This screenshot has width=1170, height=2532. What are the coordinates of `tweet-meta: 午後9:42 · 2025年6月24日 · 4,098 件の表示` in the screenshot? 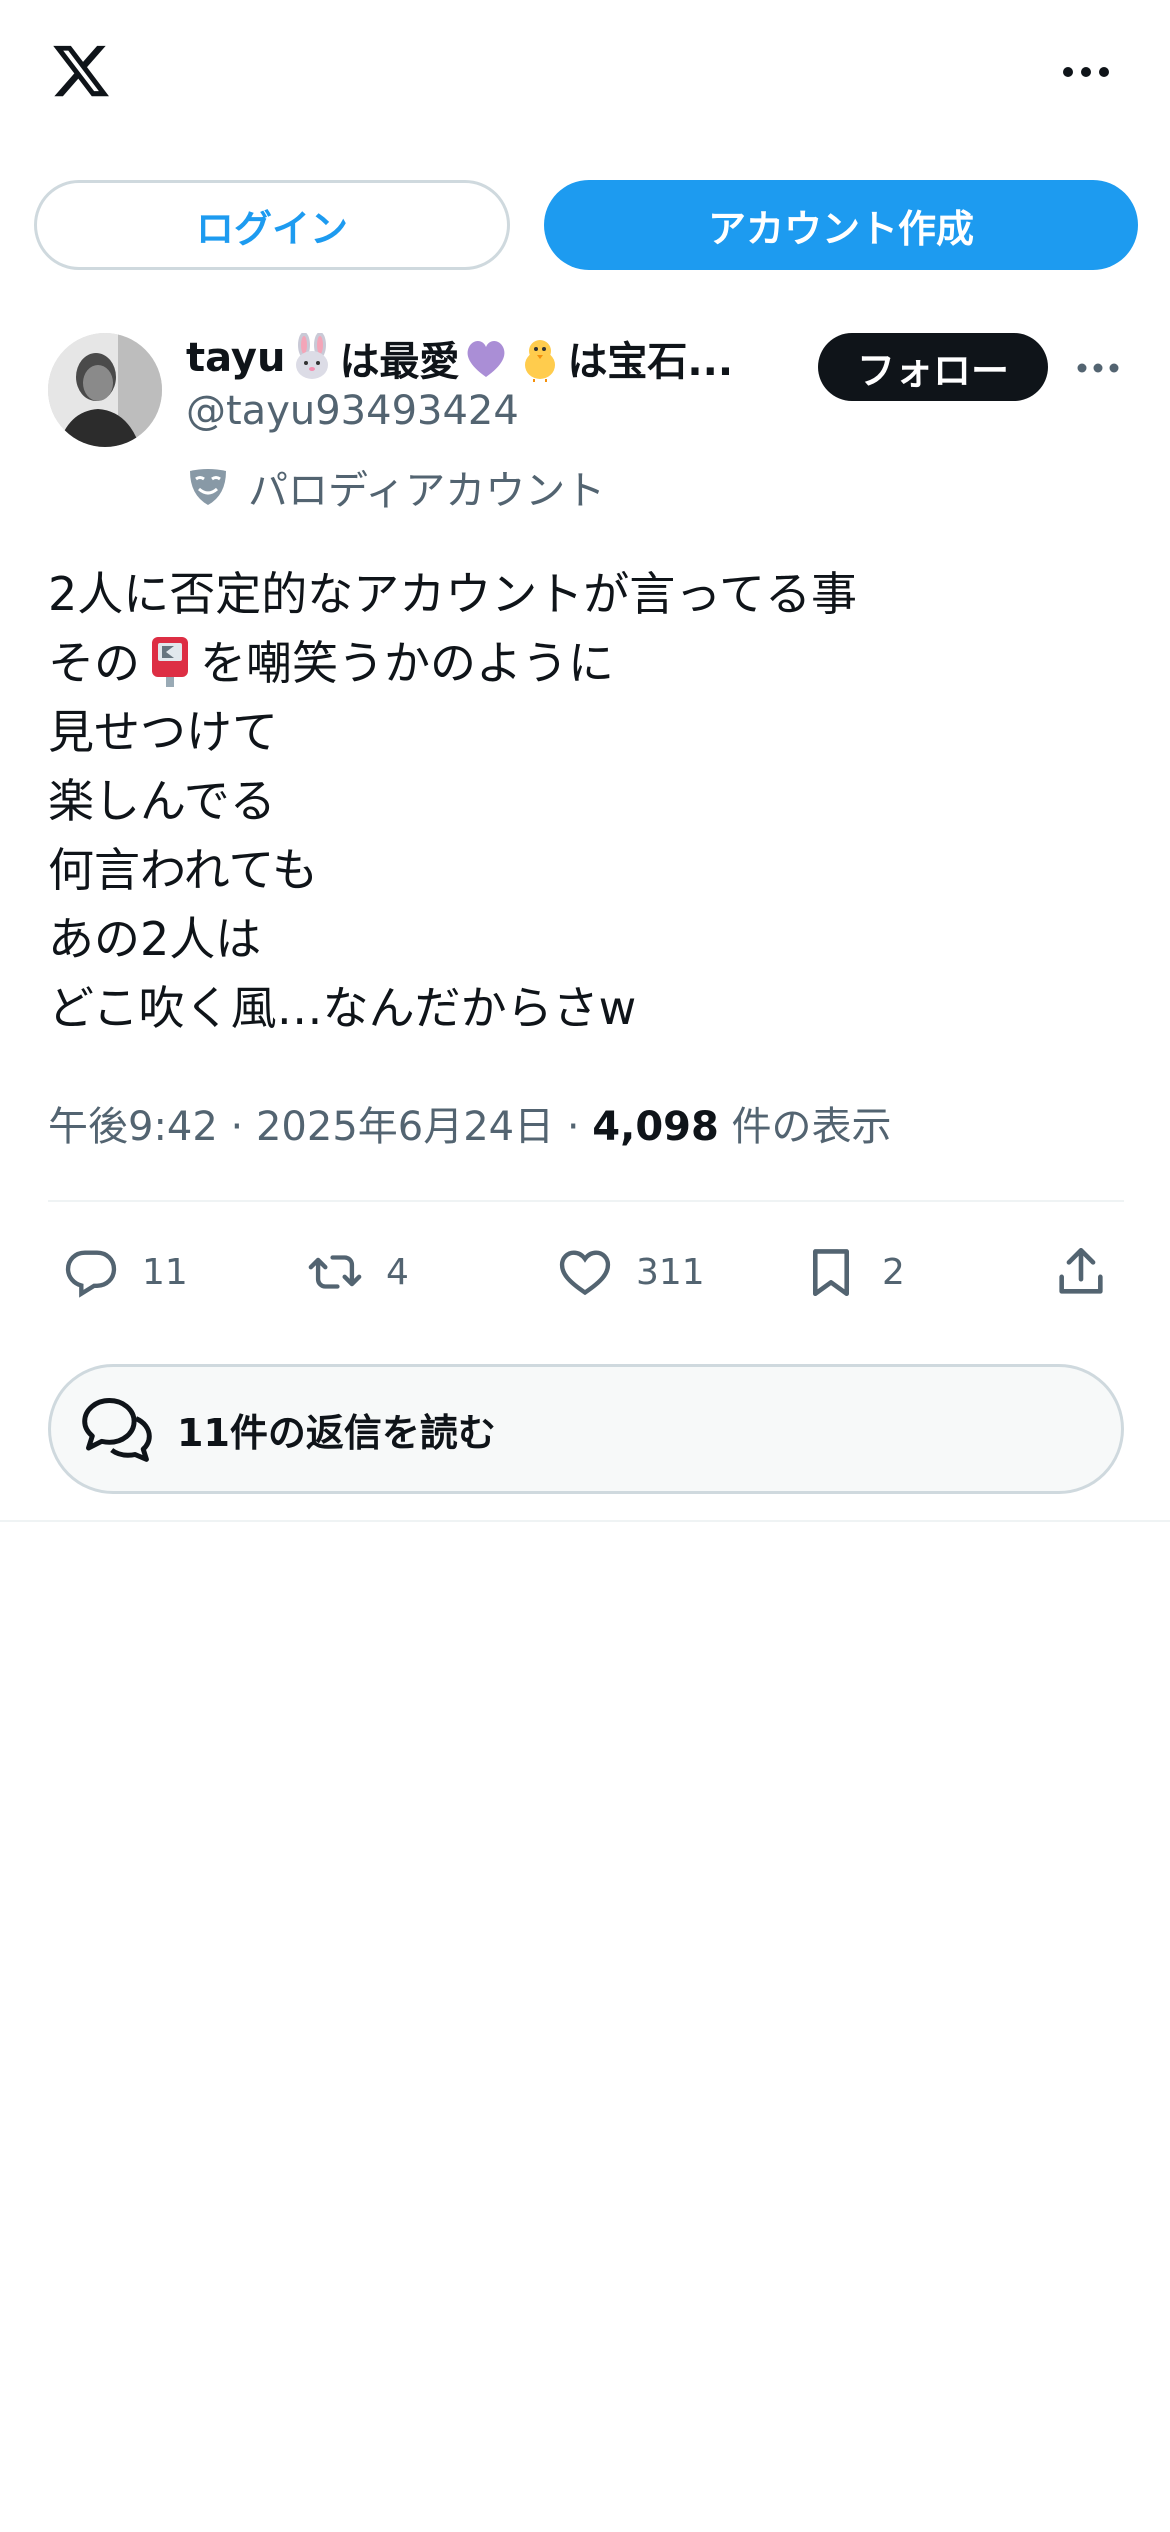 It's located at (470, 1123).